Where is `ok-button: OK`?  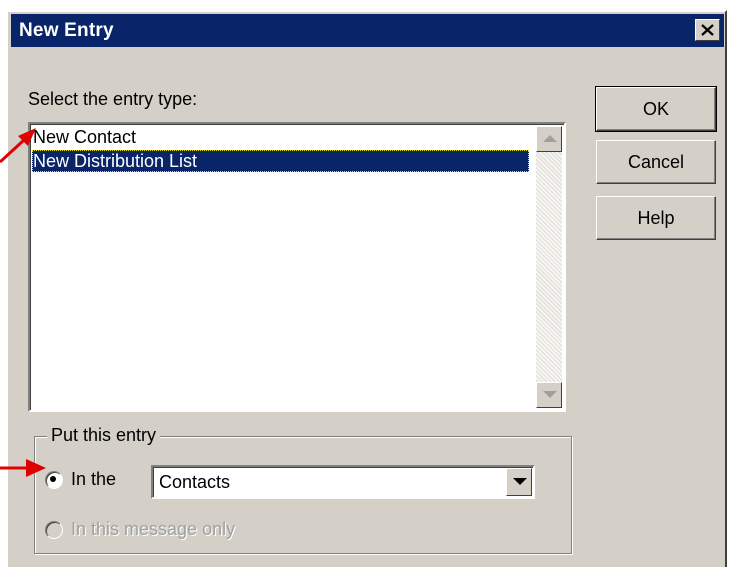 ok-button: OK is located at coordinates (656, 109).